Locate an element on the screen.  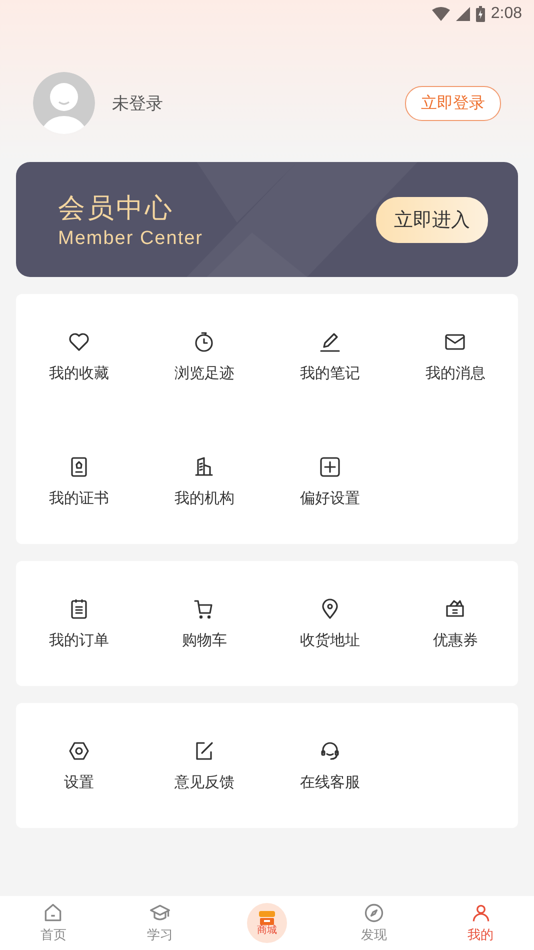
battery-icon is located at coordinates (480, 14).